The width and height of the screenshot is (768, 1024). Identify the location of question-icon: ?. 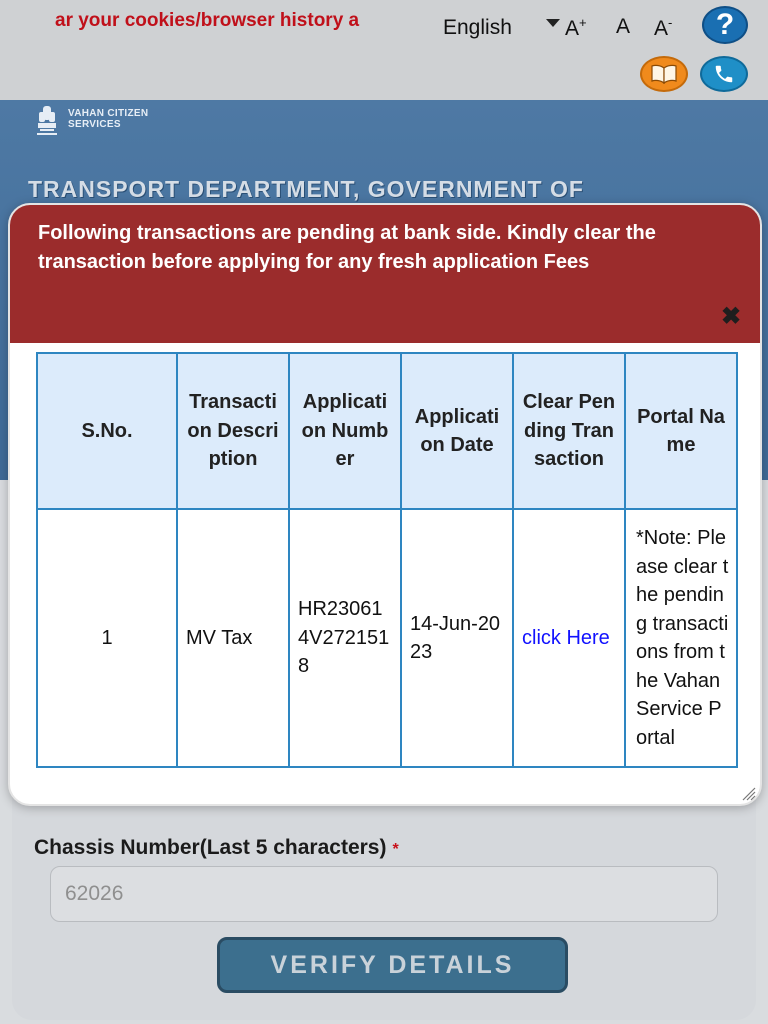
(725, 24).